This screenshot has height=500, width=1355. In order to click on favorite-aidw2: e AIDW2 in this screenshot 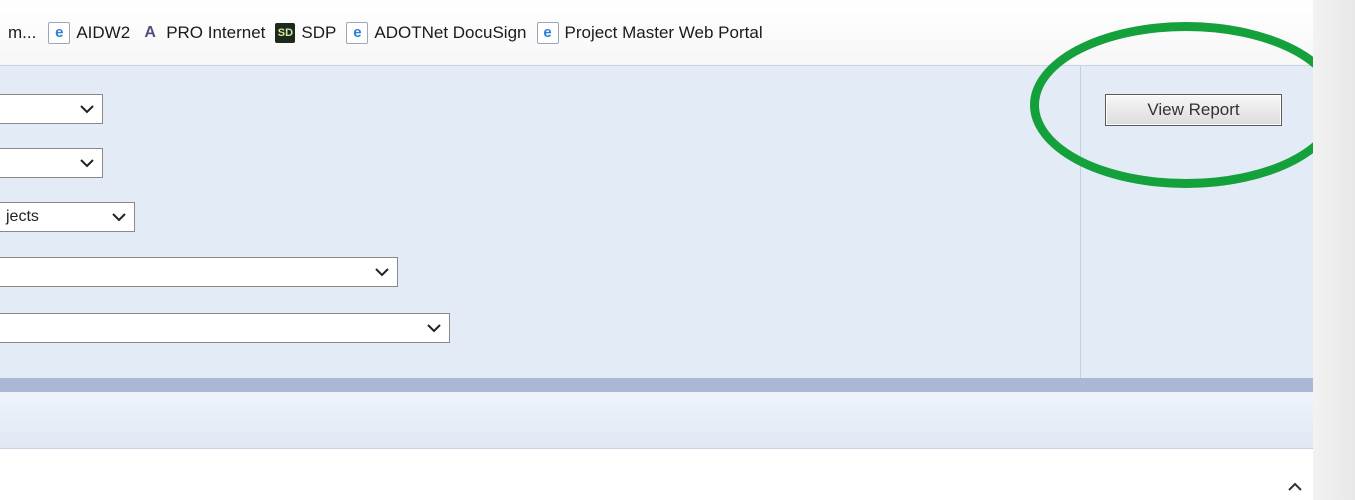, I will do `click(89, 32)`.